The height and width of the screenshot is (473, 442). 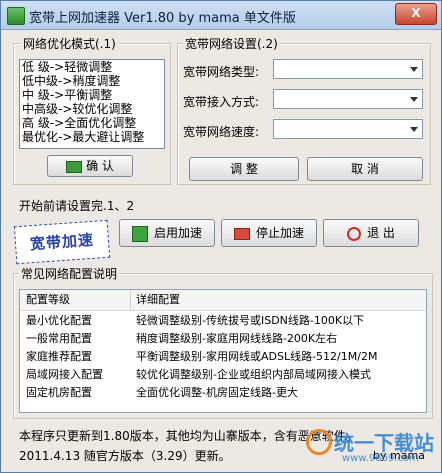 I want to click on adjust-button: 调 整, so click(x=244, y=169).